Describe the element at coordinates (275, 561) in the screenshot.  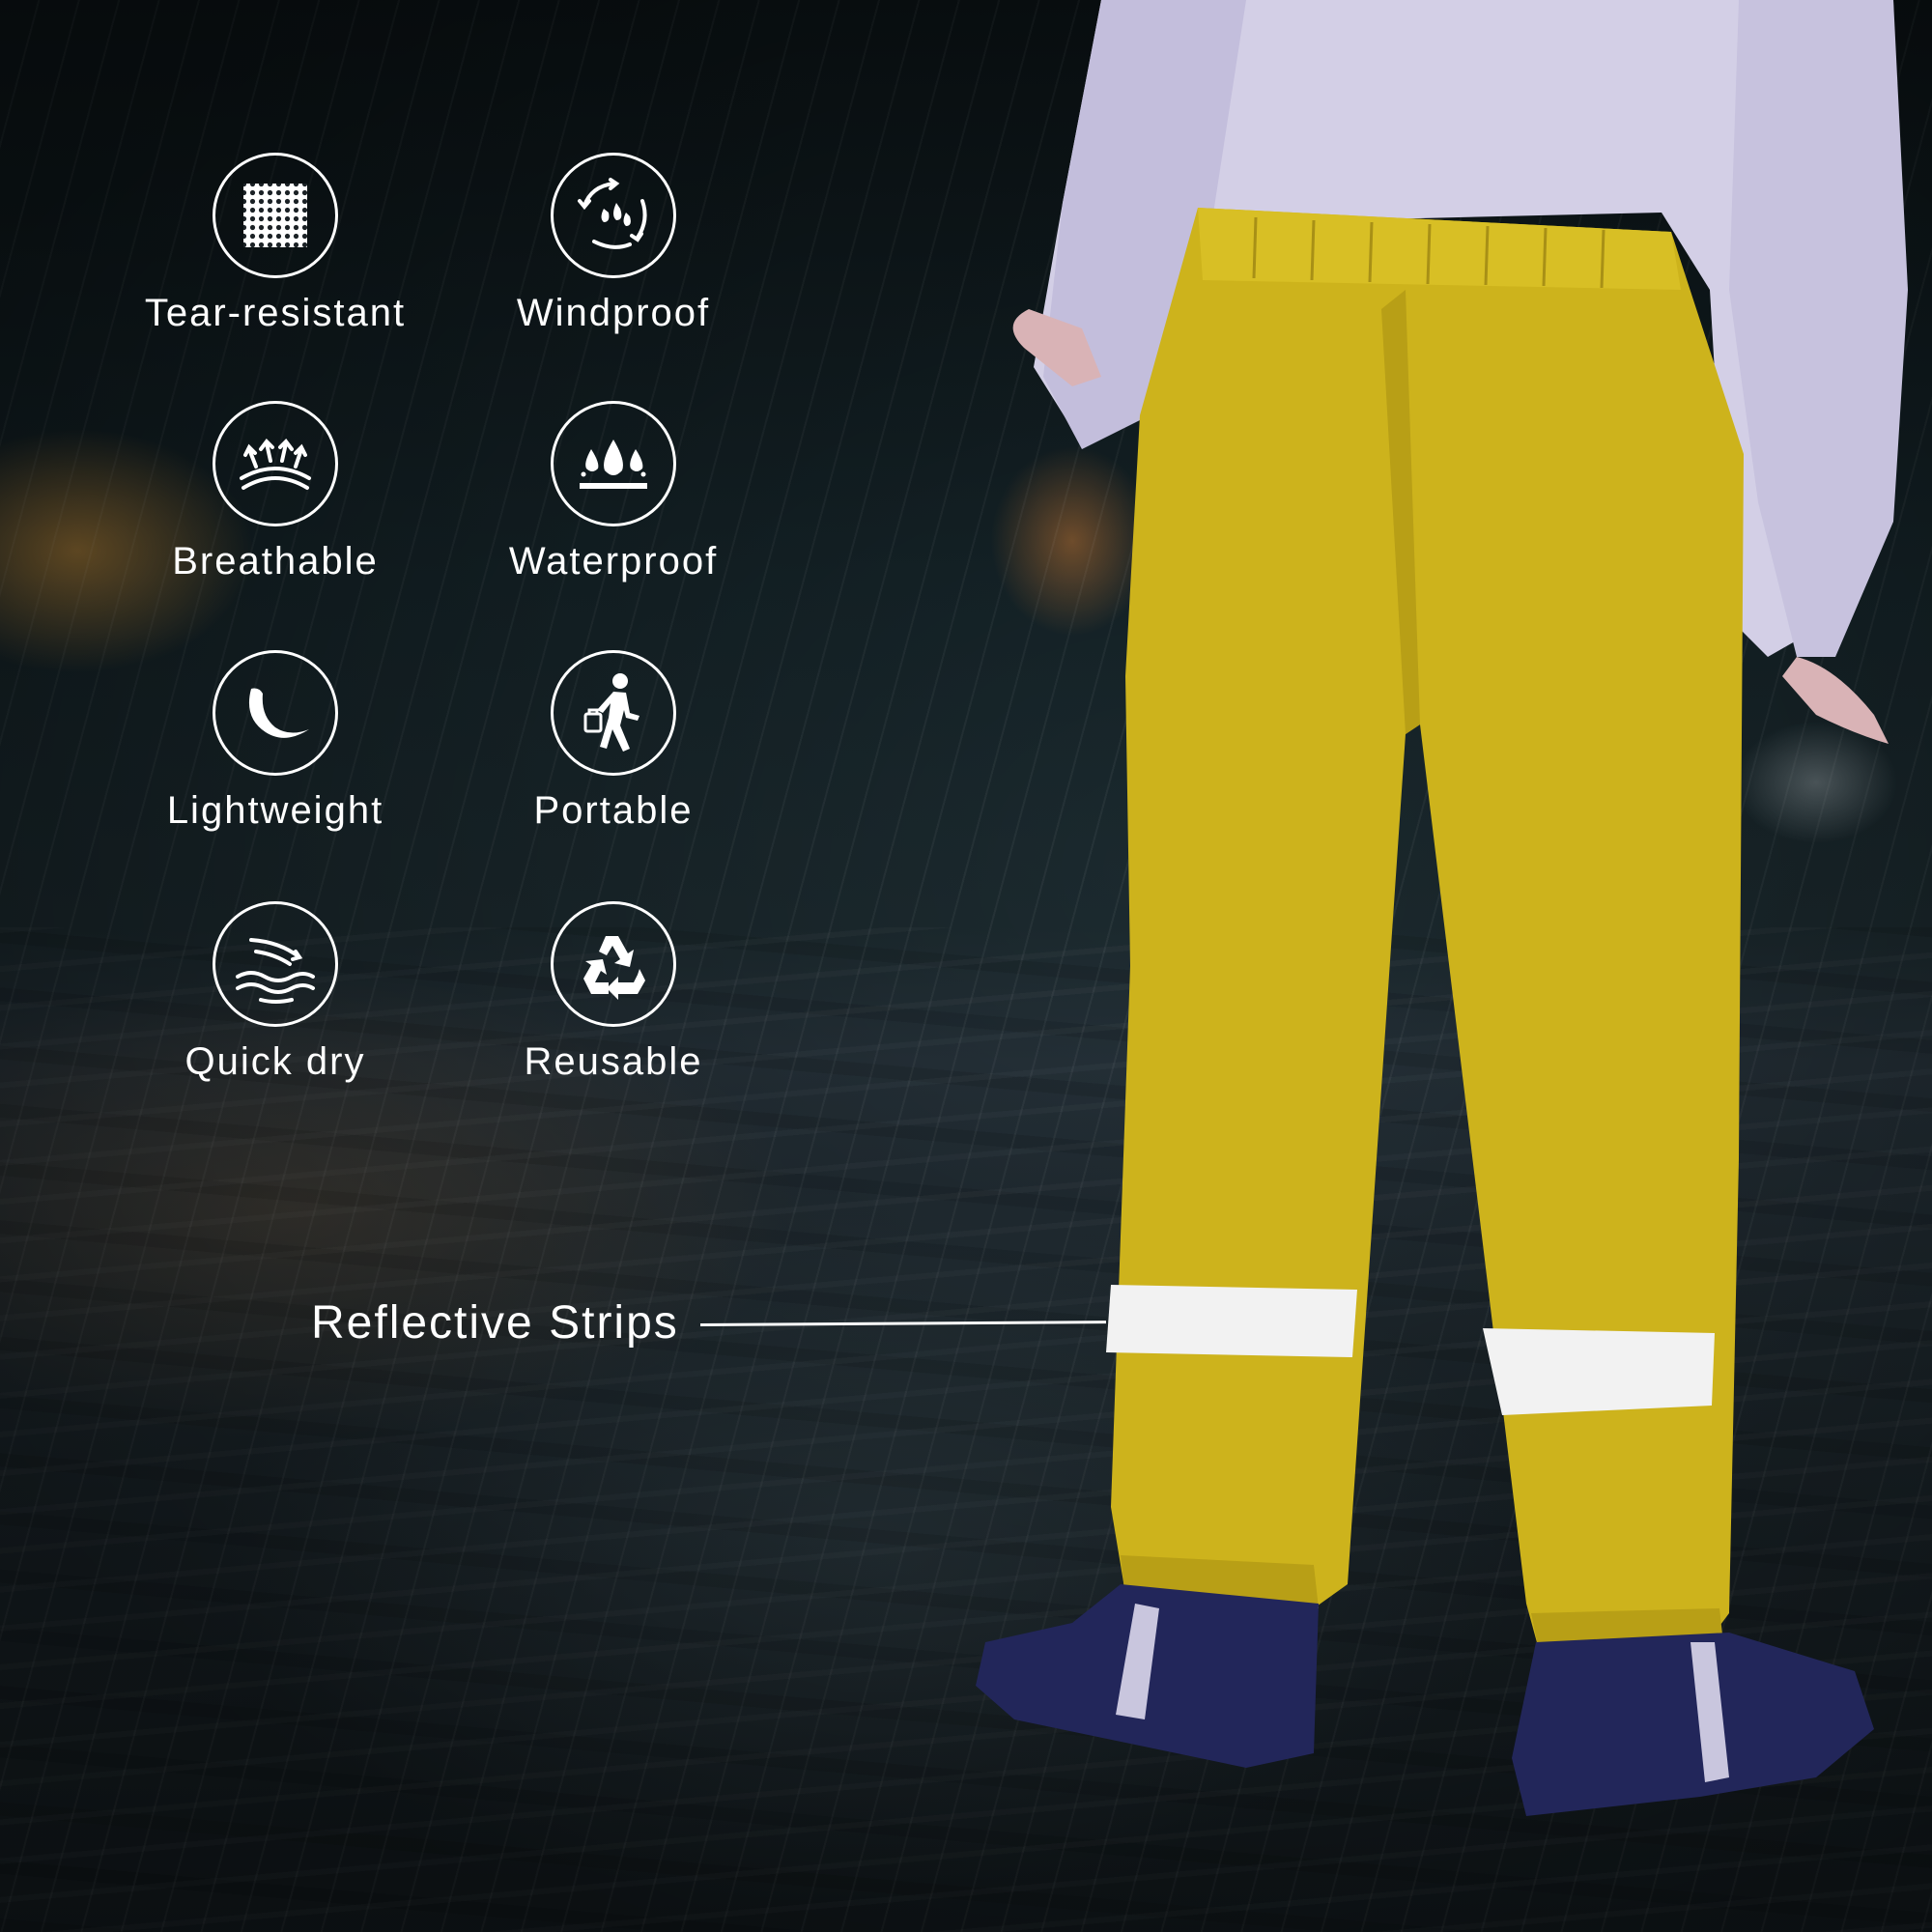
I see `feature-label: Breathable` at that location.